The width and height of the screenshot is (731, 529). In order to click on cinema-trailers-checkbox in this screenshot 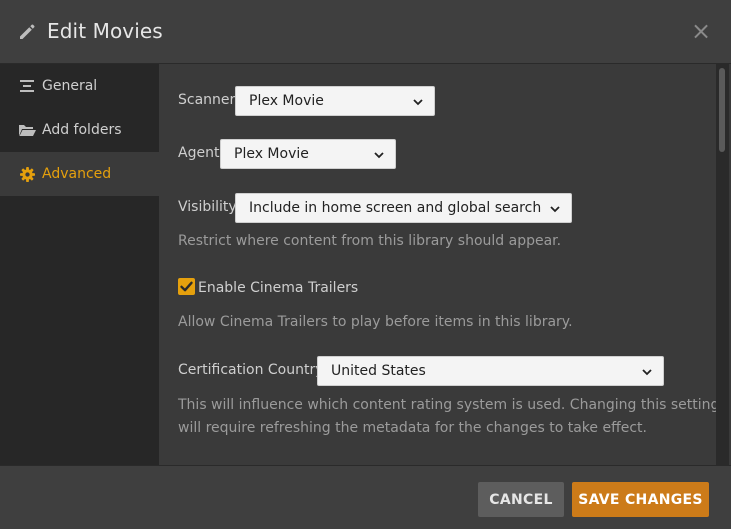, I will do `click(186, 286)`.